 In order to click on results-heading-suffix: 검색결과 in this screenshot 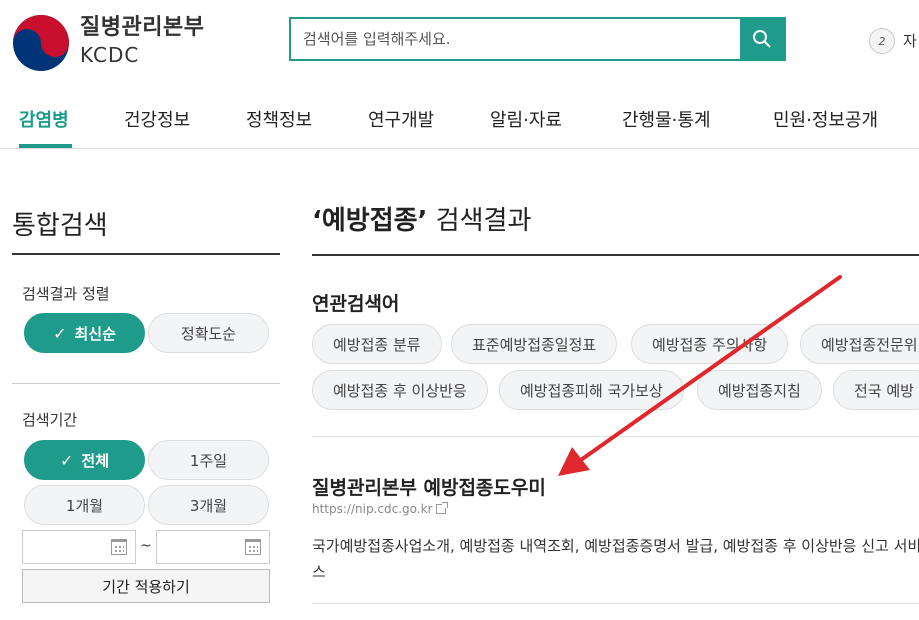, I will do `click(479, 221)`.